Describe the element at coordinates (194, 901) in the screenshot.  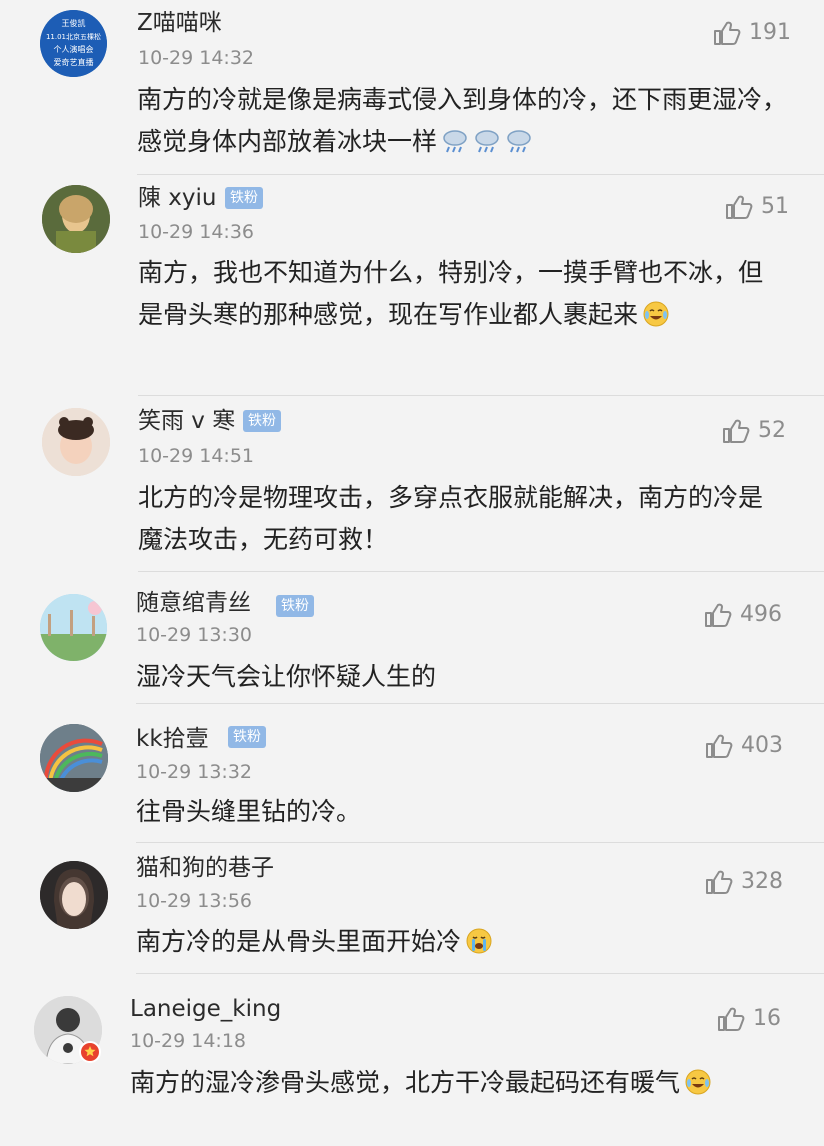
I see `timestamp: 10-29 13:56` at that location.